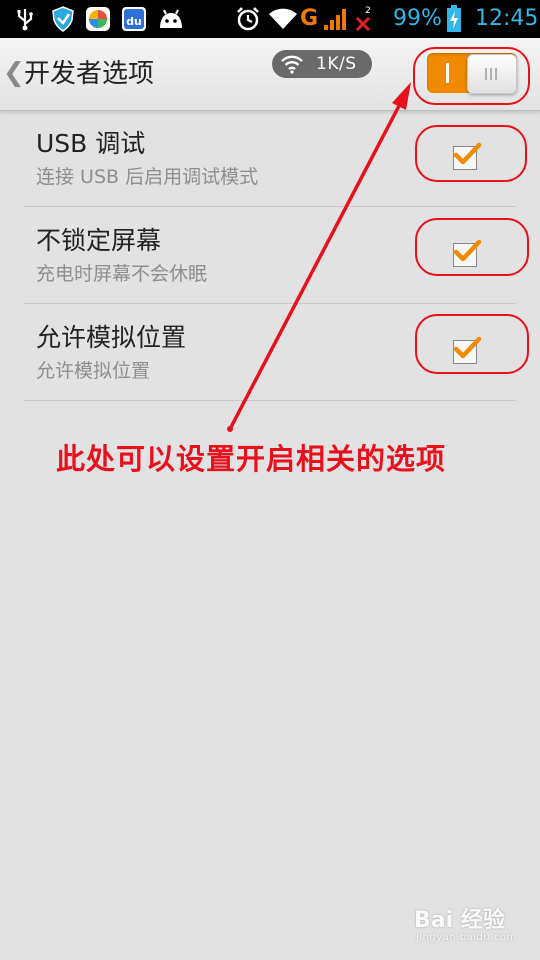  What do you see at coordinates (471, 153) in the screenshot?
I see `annotation-ring-usb` at bounding box center [471, 153].